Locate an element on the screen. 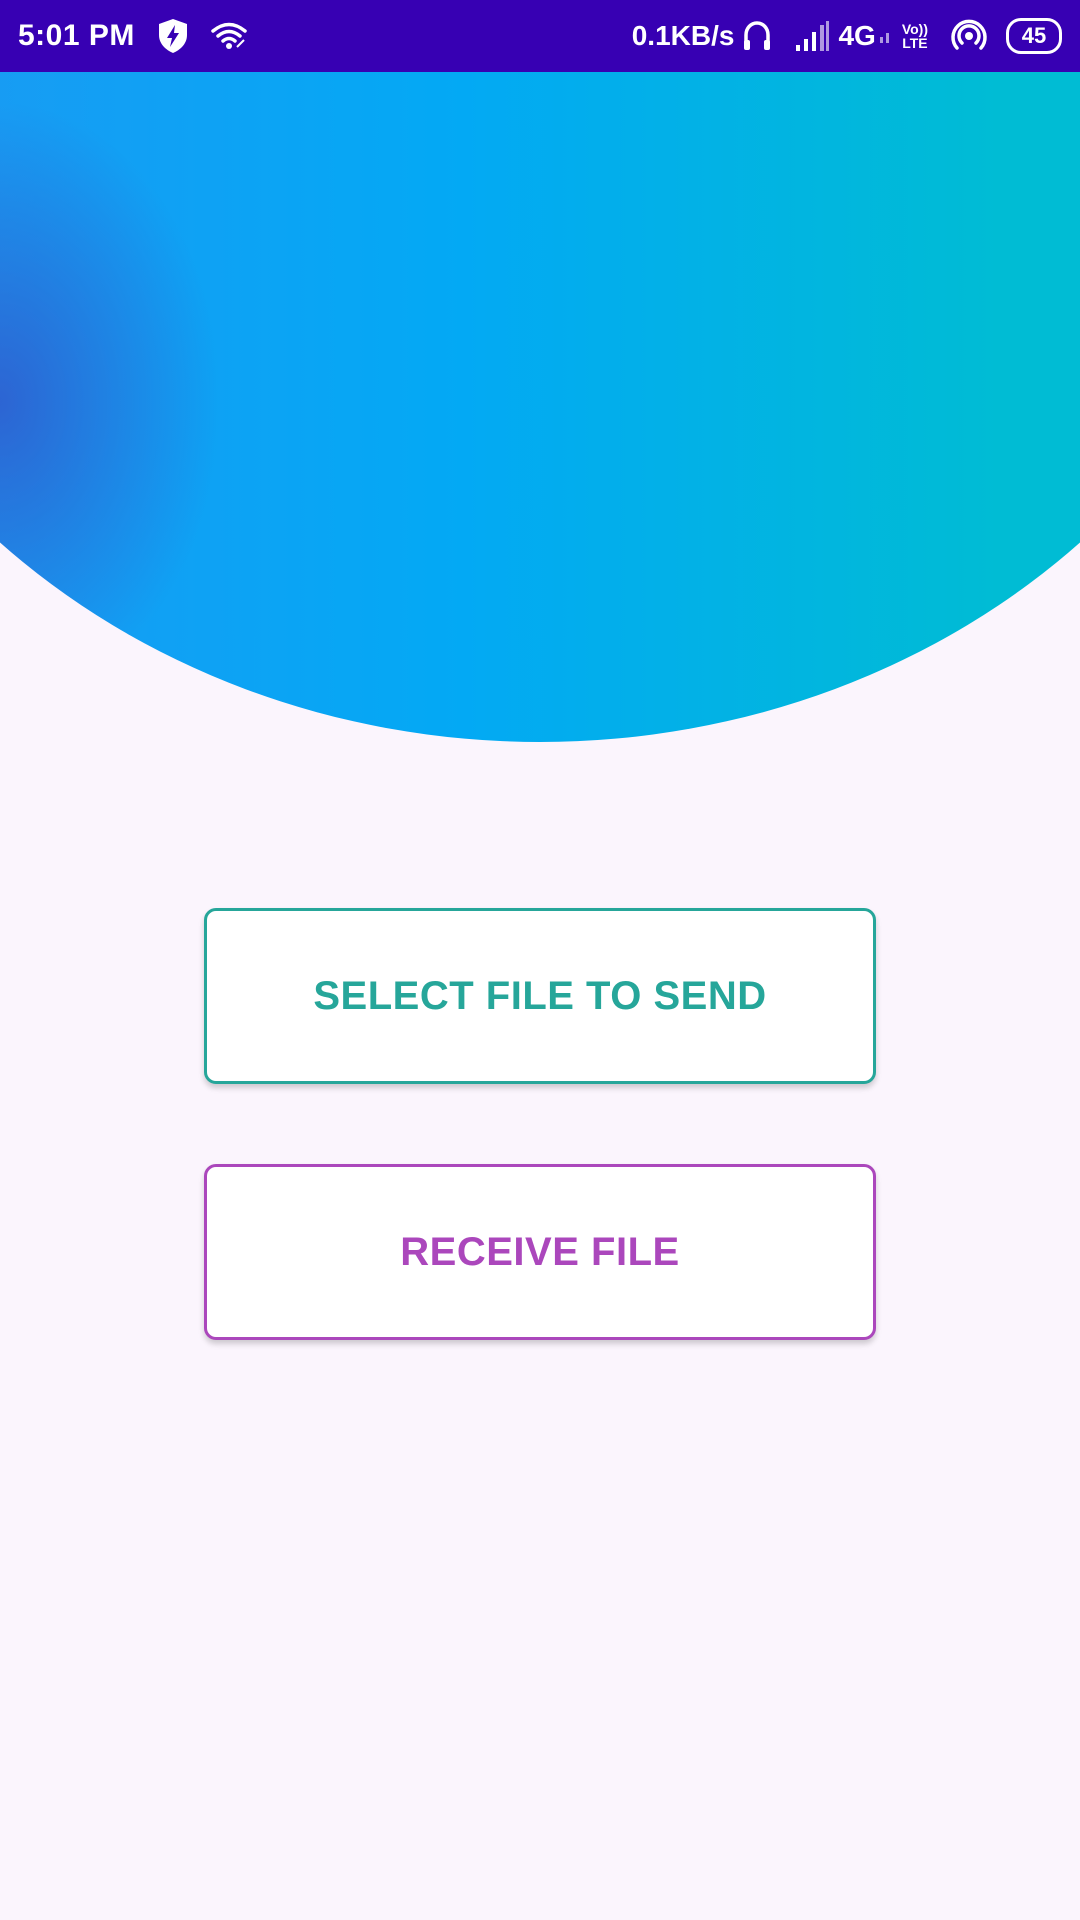 This screenshot has width=1080, height=1920. signal-icon is located at coordinates (812, 36).